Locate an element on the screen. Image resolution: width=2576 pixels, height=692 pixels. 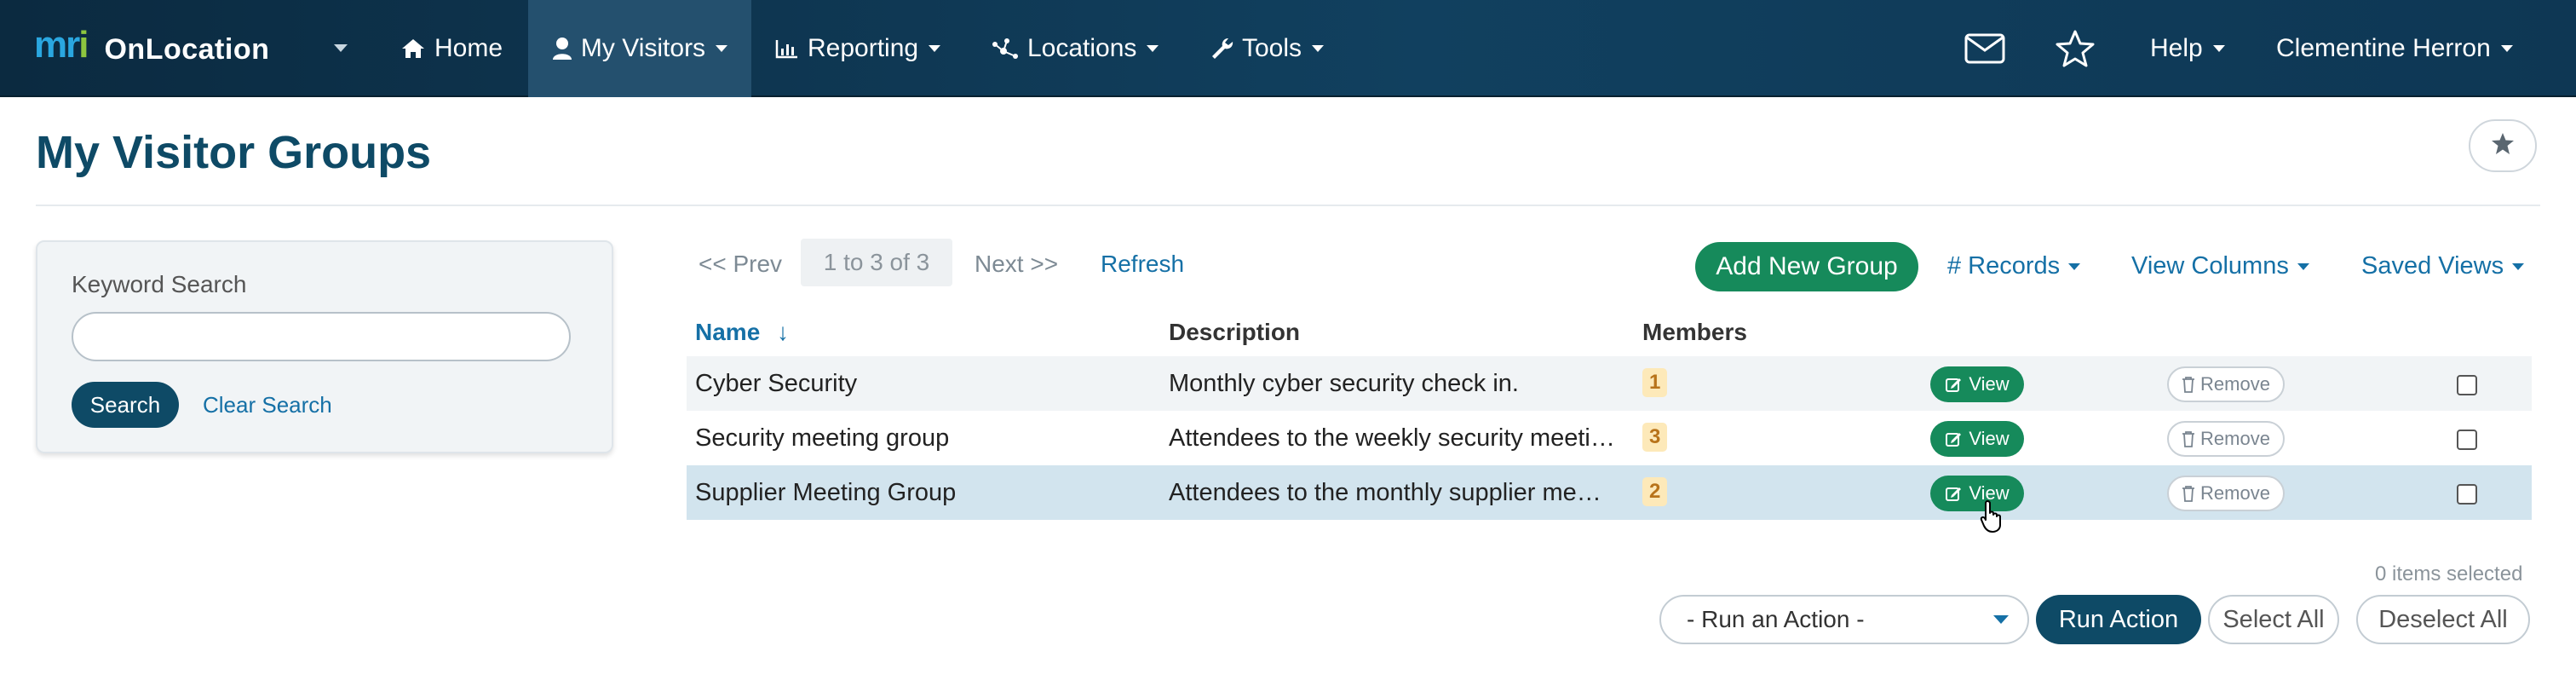
group-name: Security meeting group is located at coordinates (822, 438).